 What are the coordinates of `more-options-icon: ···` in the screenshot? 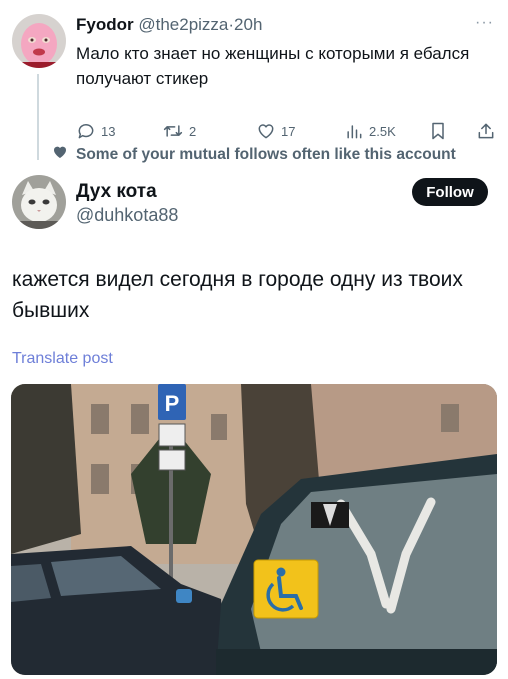 It's located at (484, 23).